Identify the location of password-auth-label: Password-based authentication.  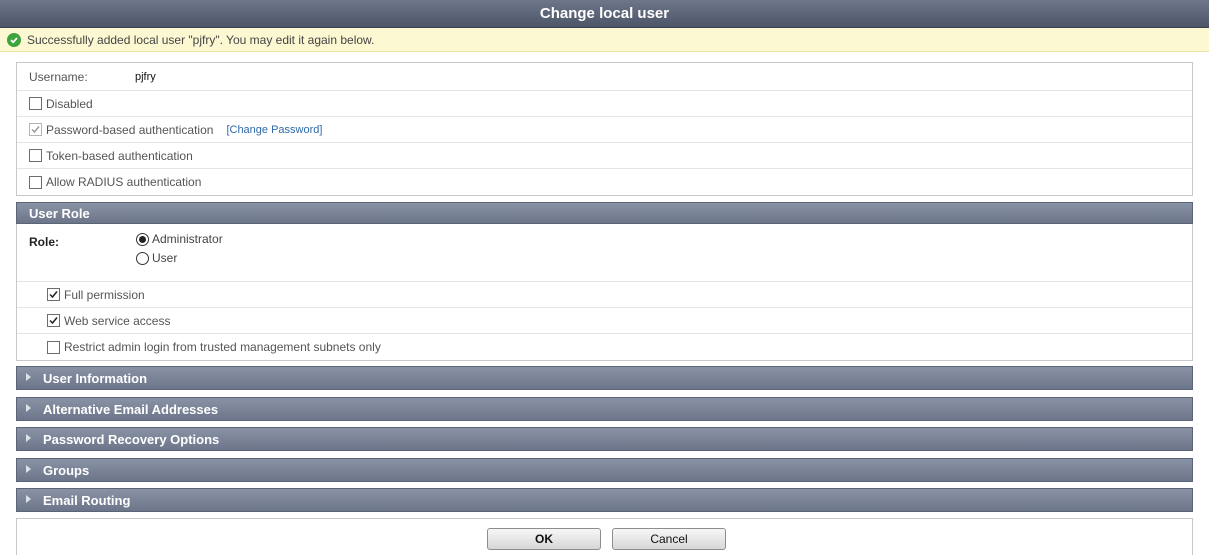
(130, 129).